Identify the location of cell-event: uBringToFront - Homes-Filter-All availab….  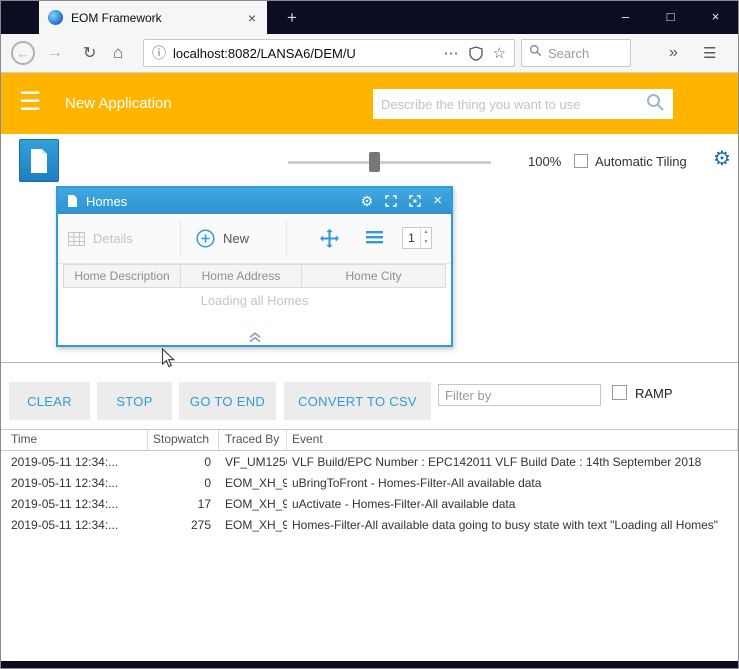
(417, 482).